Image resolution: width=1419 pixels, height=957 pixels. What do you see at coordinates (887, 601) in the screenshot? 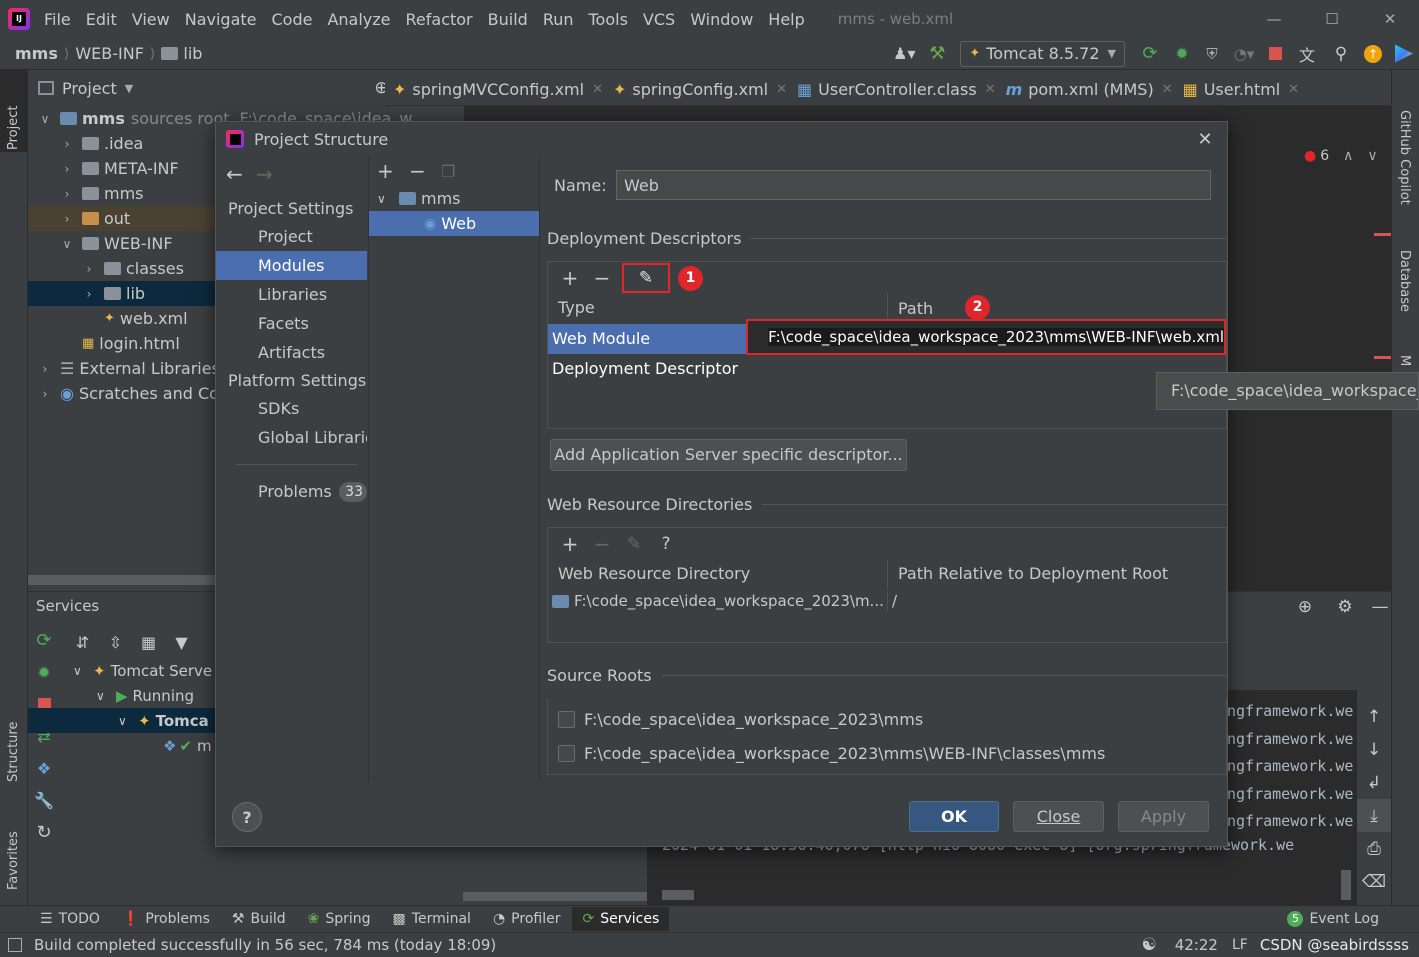
I see `web-resource-row: F:\code_space\idea_workspace_2023\m... /` at bounding box center [887, 601].